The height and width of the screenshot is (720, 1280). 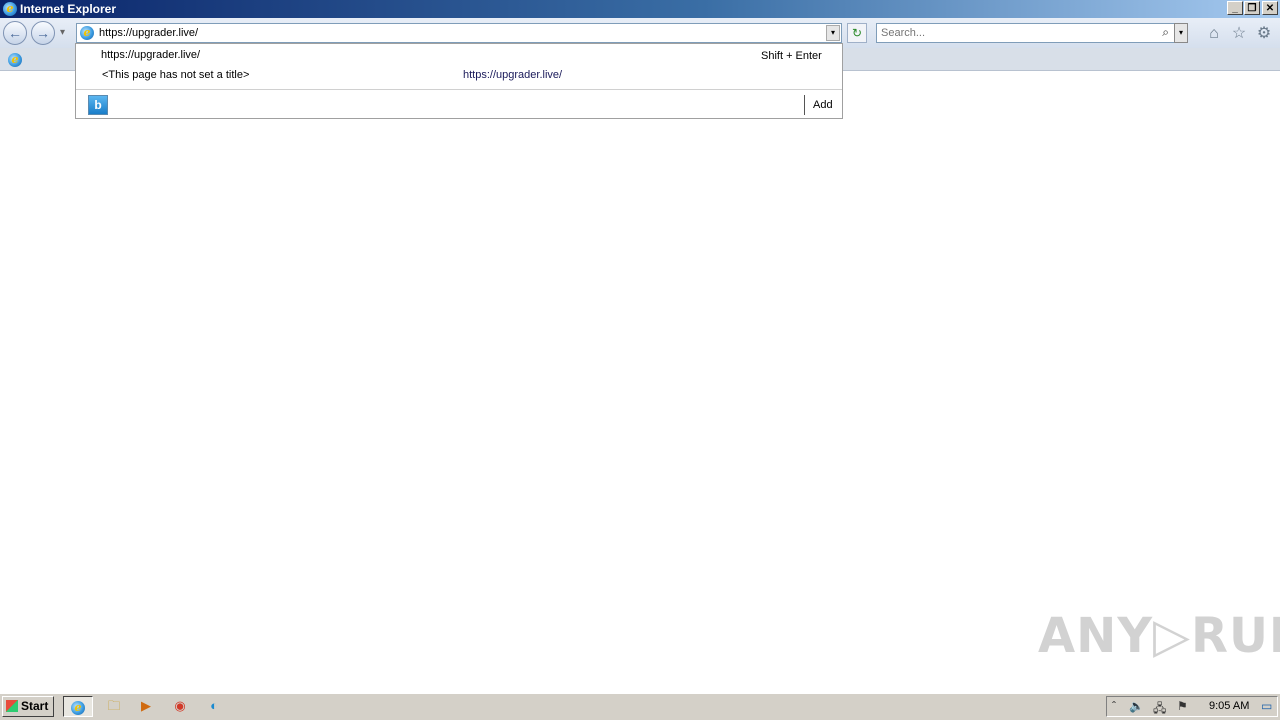 What do you see at coordinates (62, 32) in the screenshot?
I see `history-dropdown-icon: ▾` at bounding box center [62, 32].